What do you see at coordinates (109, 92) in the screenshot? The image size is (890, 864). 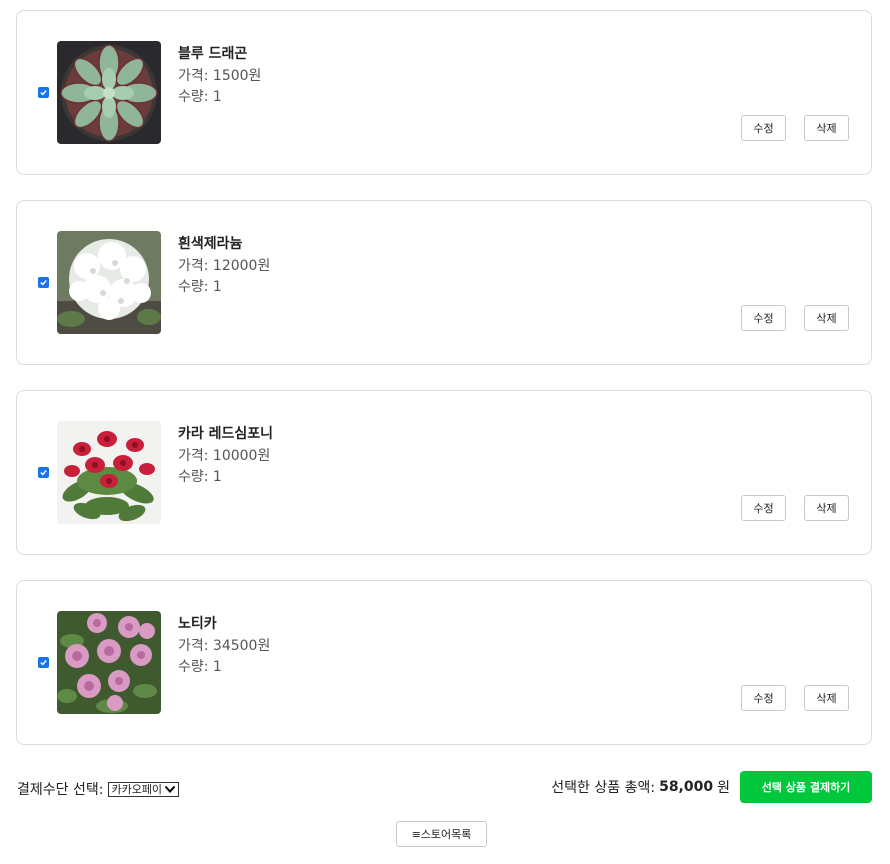 I see `succulent-photo` at bounding box center [109, 92].